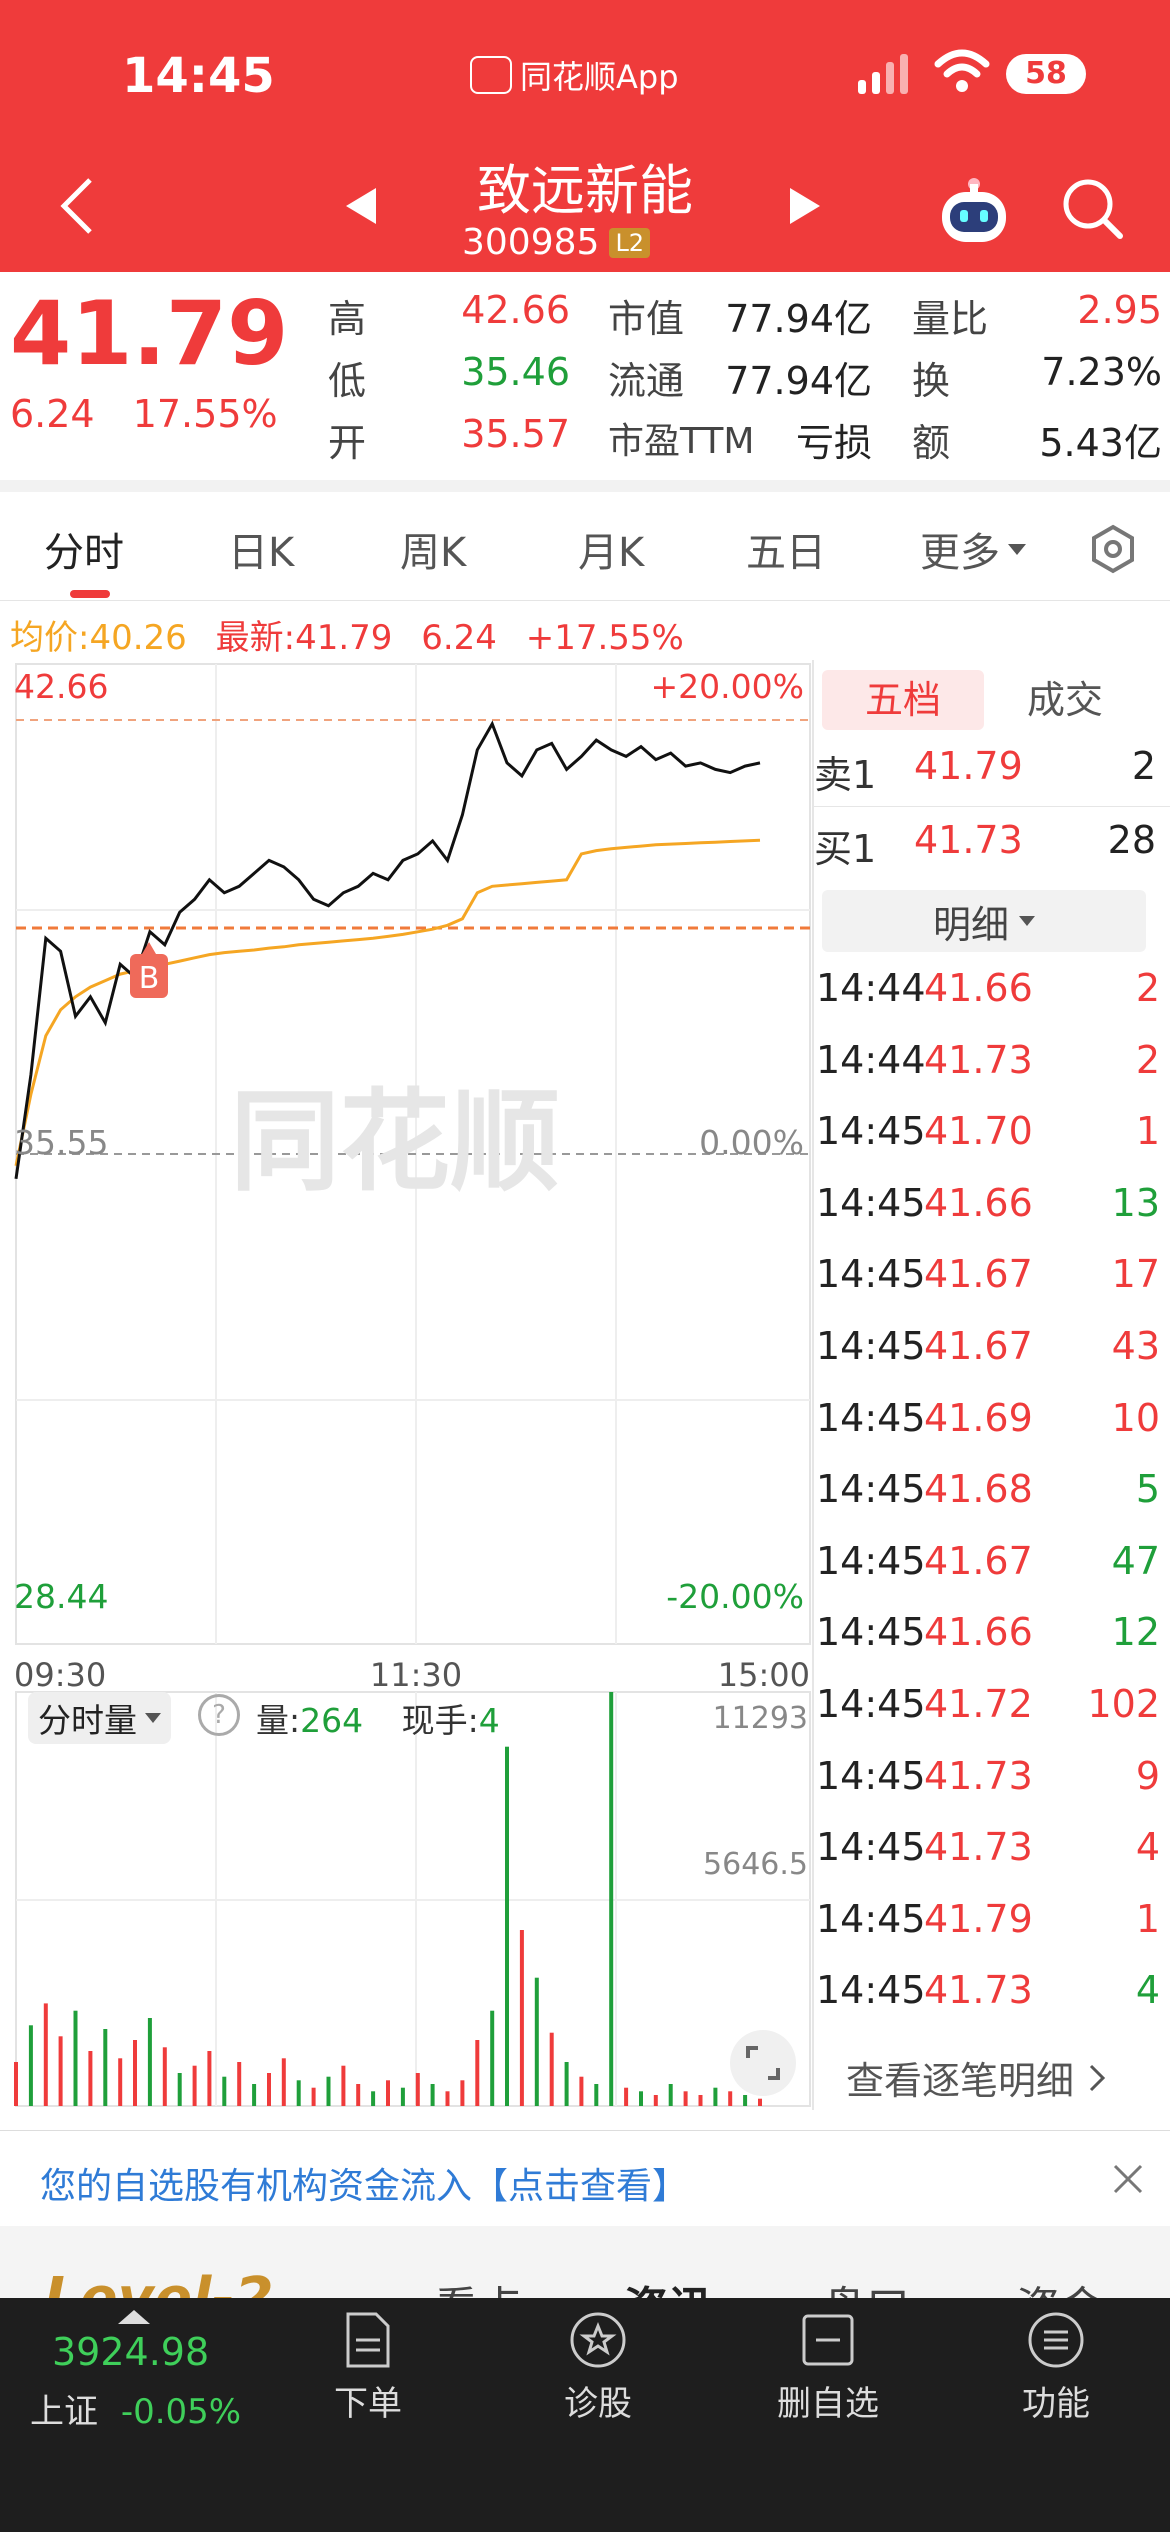 The width and height of the screenshot is (1170, 2532). What do you see at coordinates (304, 638) in the screenshot?
I see `latest-price-label: 最新:41.79` at bounding box center [304, 638].